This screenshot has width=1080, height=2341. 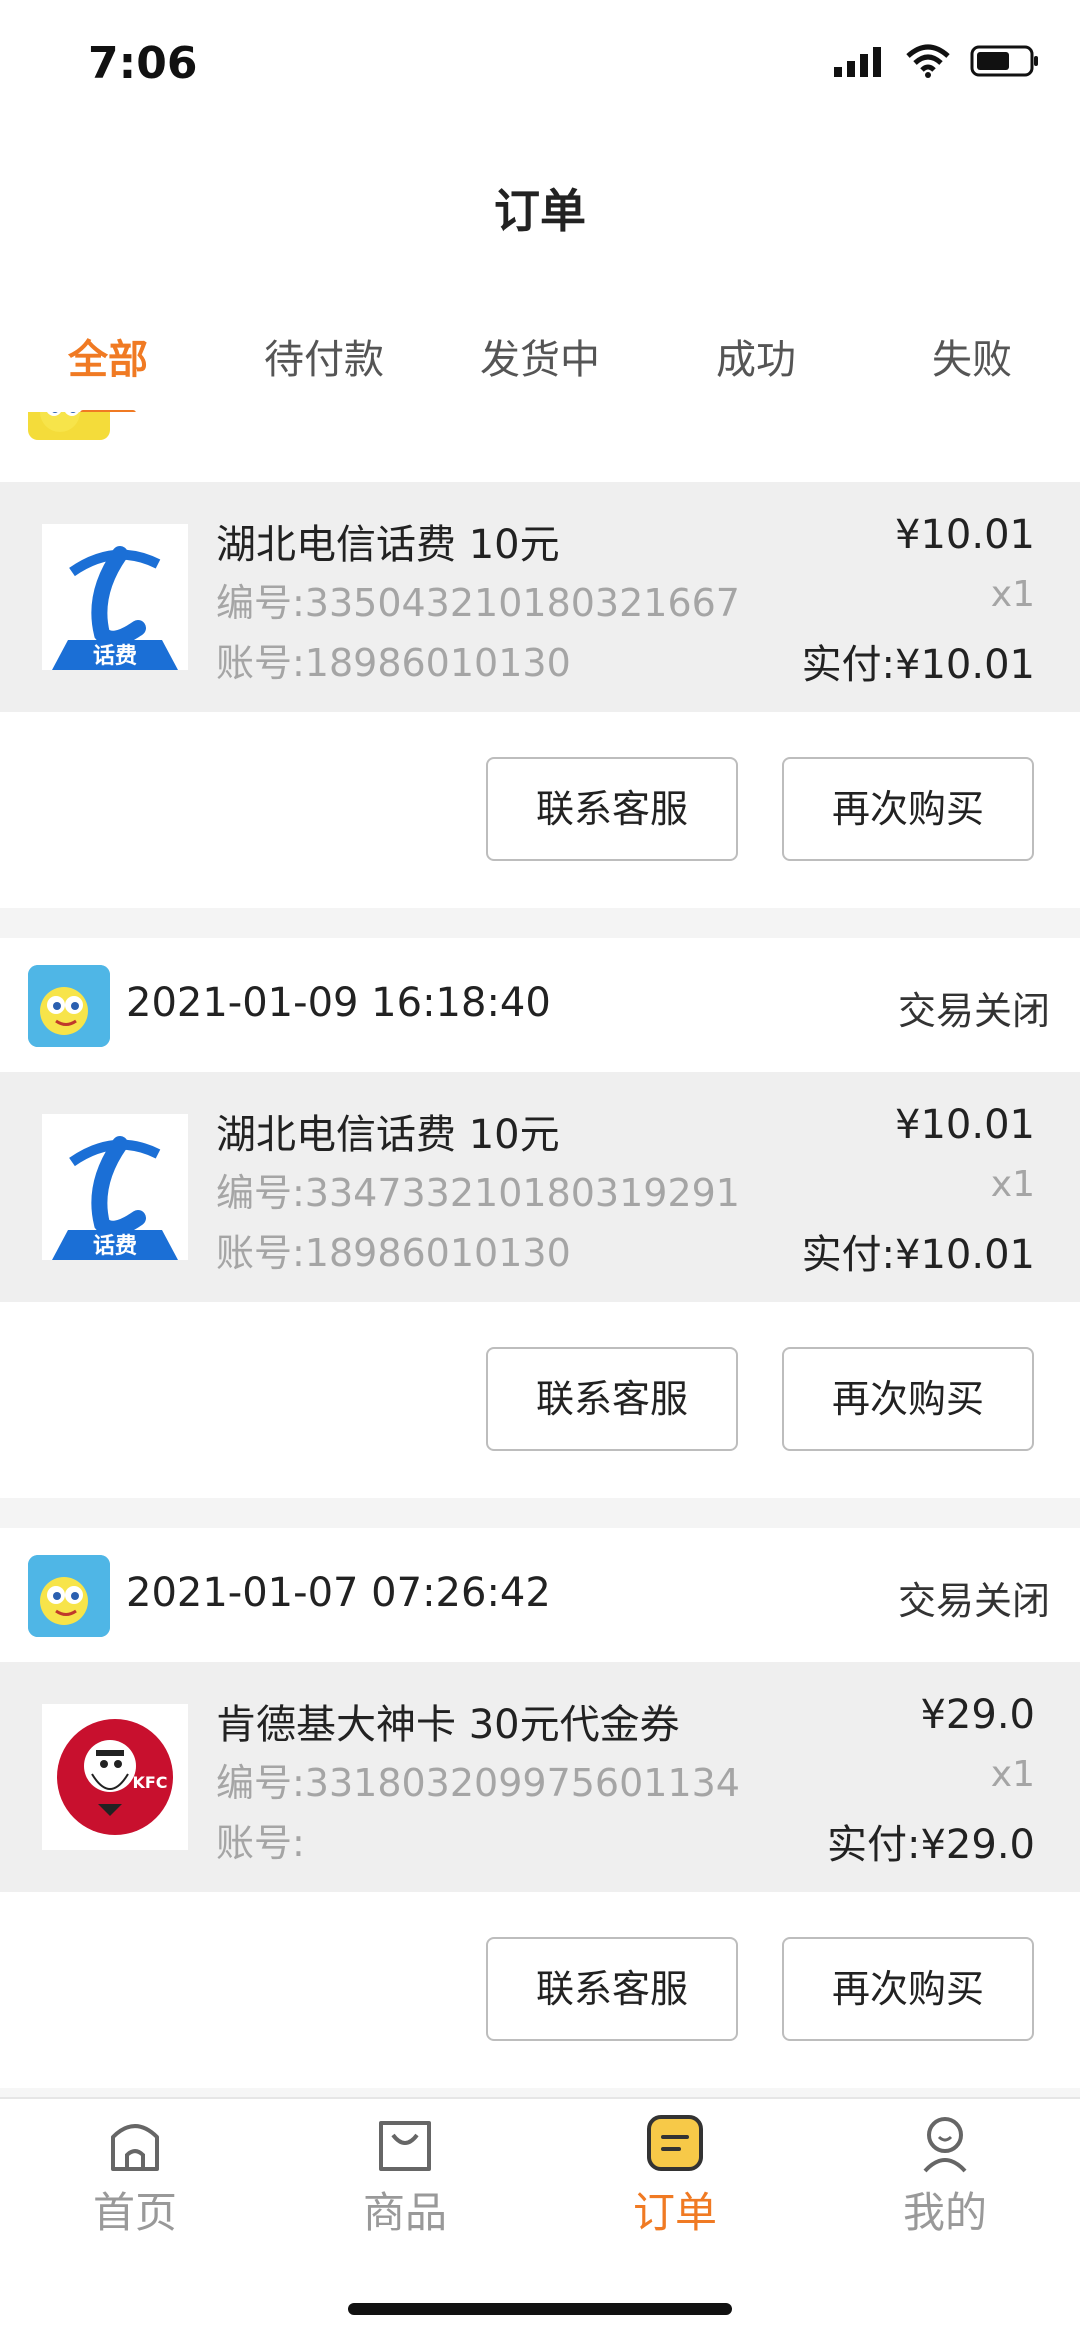 I want to click on page-title: 订单, so click(x=540, y=211).